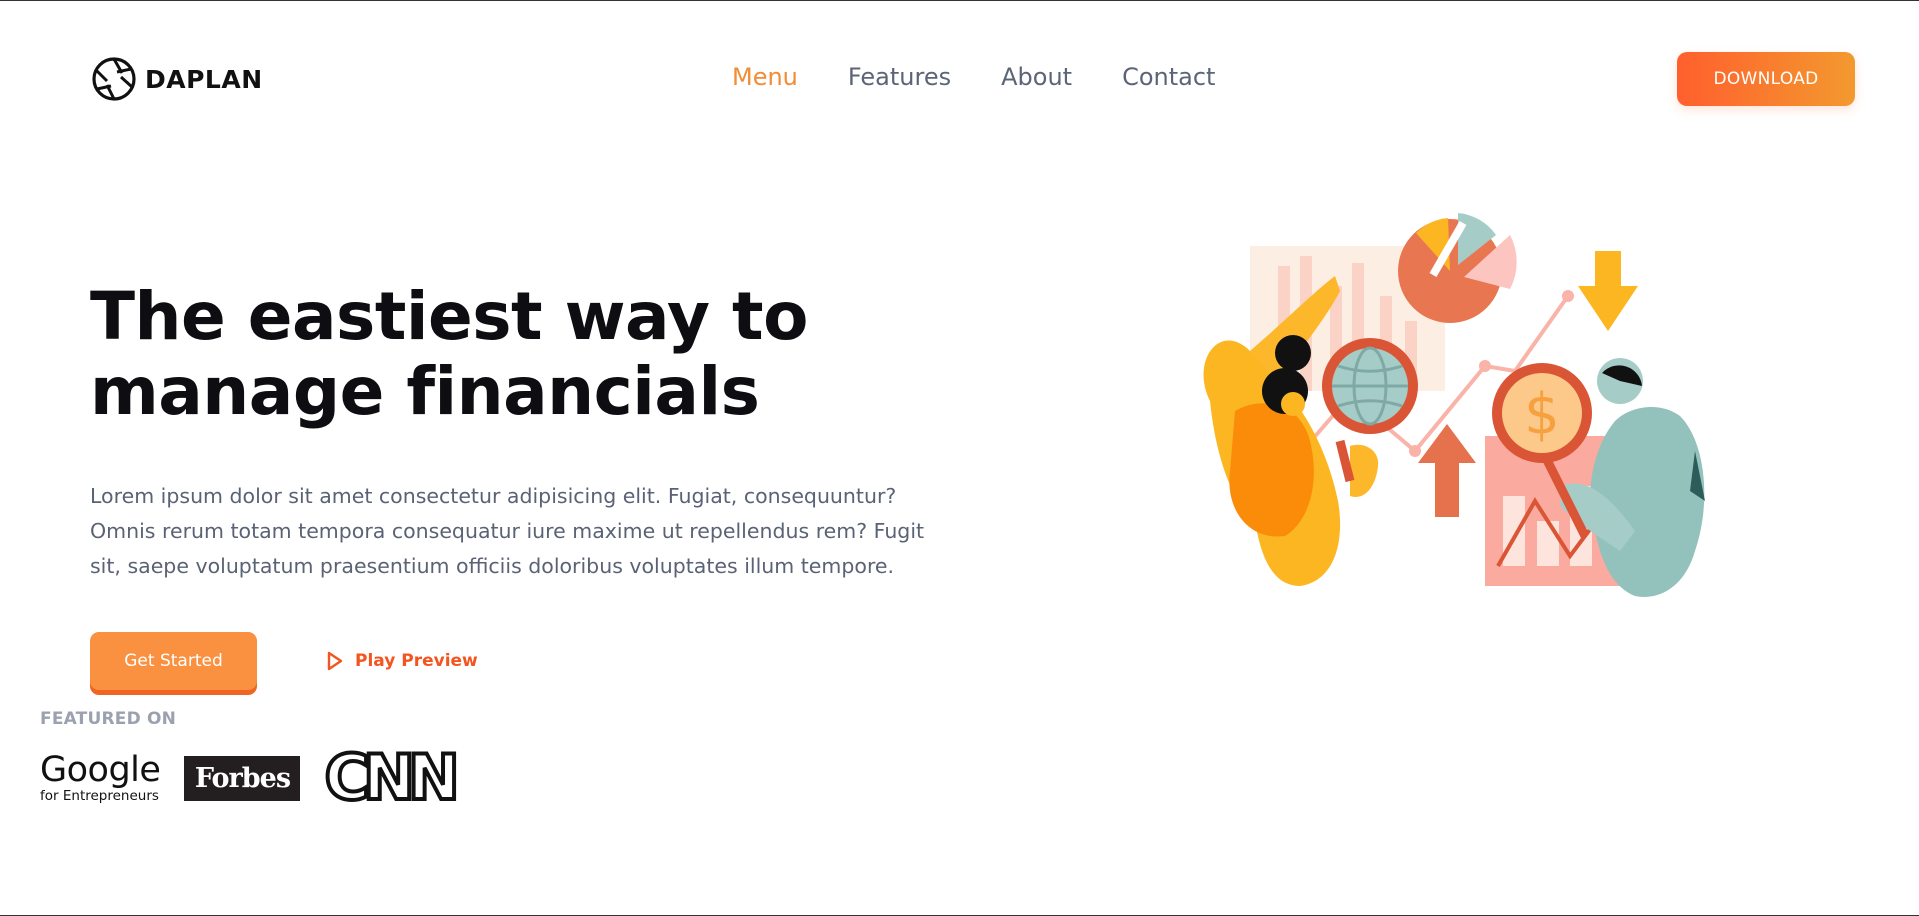 The height and width of the screenshot is (916, 1919). I want to click on nav-item-features: Features, so click(899, 77).